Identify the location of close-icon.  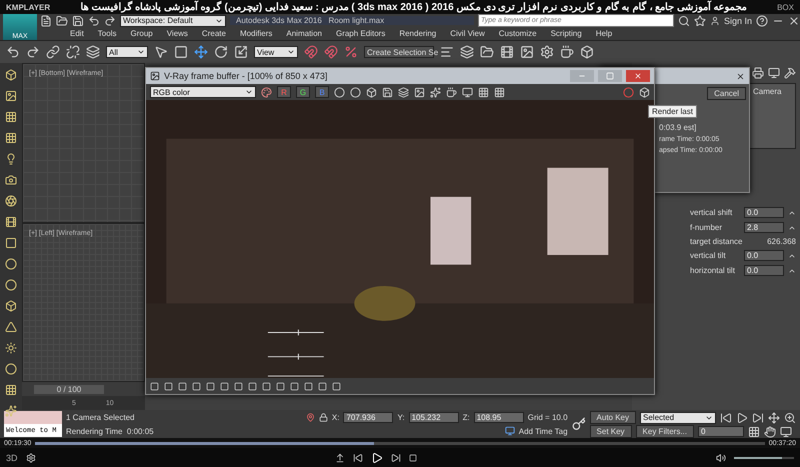
(740, 76).